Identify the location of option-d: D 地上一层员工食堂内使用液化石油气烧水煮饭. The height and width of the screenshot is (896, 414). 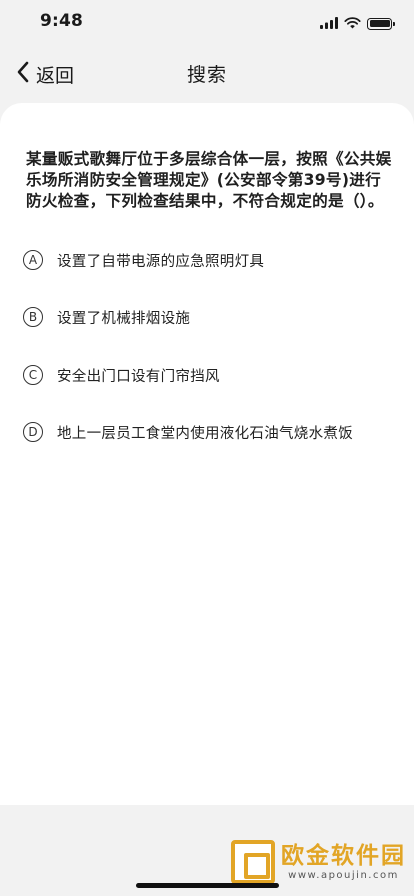
(208, 432).